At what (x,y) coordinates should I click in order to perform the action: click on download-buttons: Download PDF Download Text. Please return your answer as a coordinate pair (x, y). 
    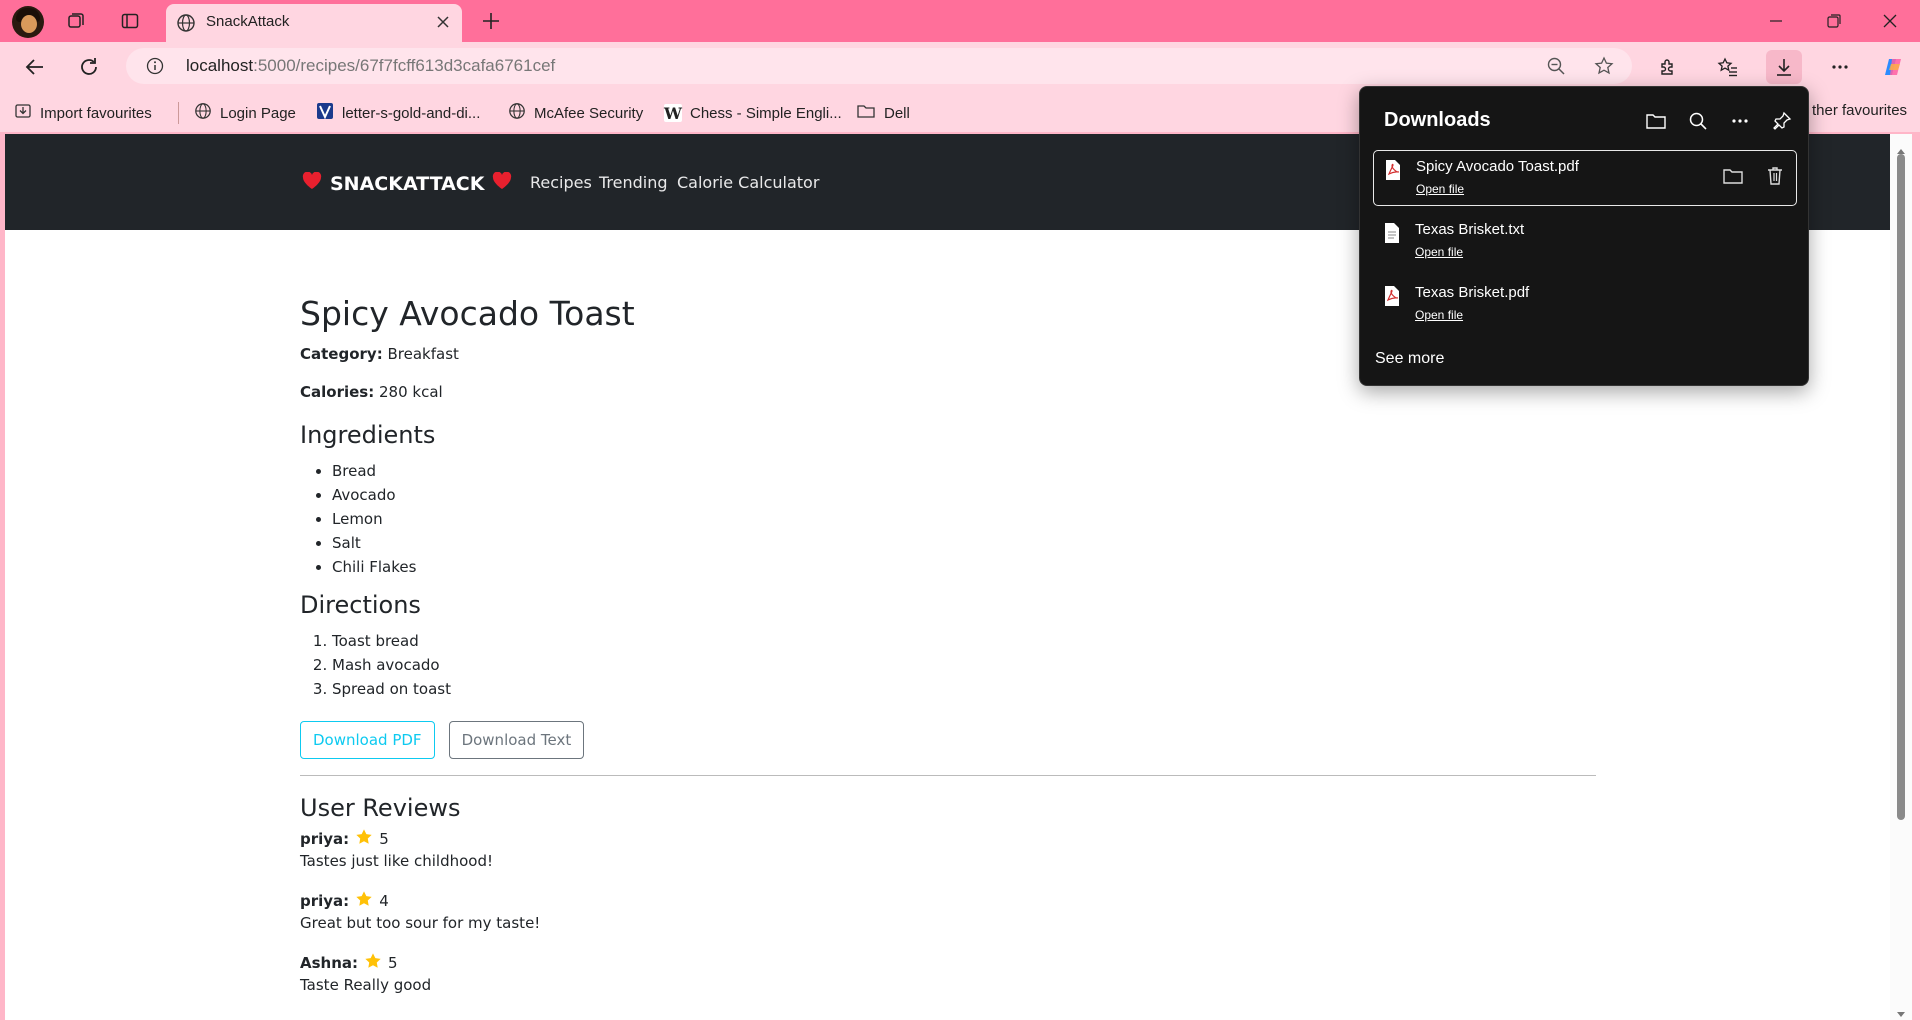
    Looking at the image, I should click on (950, 740).